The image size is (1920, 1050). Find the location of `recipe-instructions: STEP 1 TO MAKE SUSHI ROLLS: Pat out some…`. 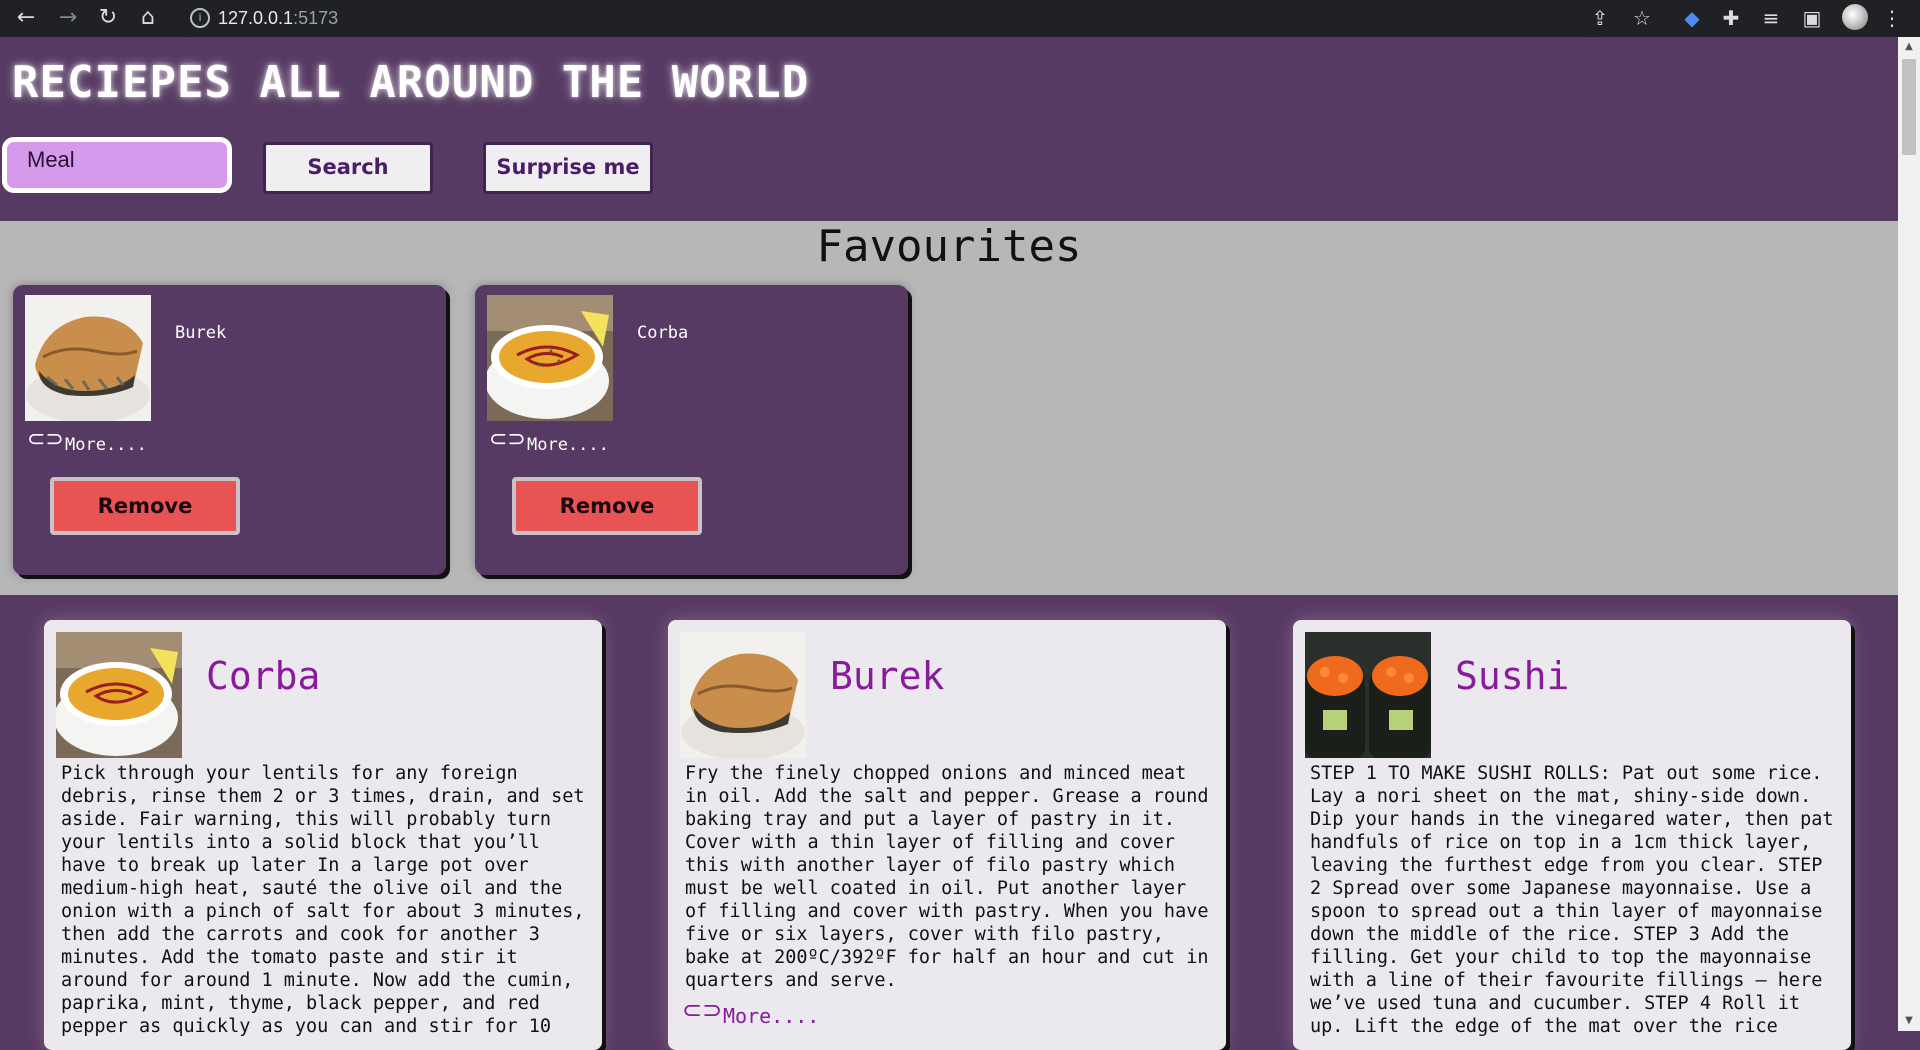

recipe-instructions: STEP 1 TO MAKE SUSHI ROLLS: Pat out some… is located at coordinates (1572, 900).